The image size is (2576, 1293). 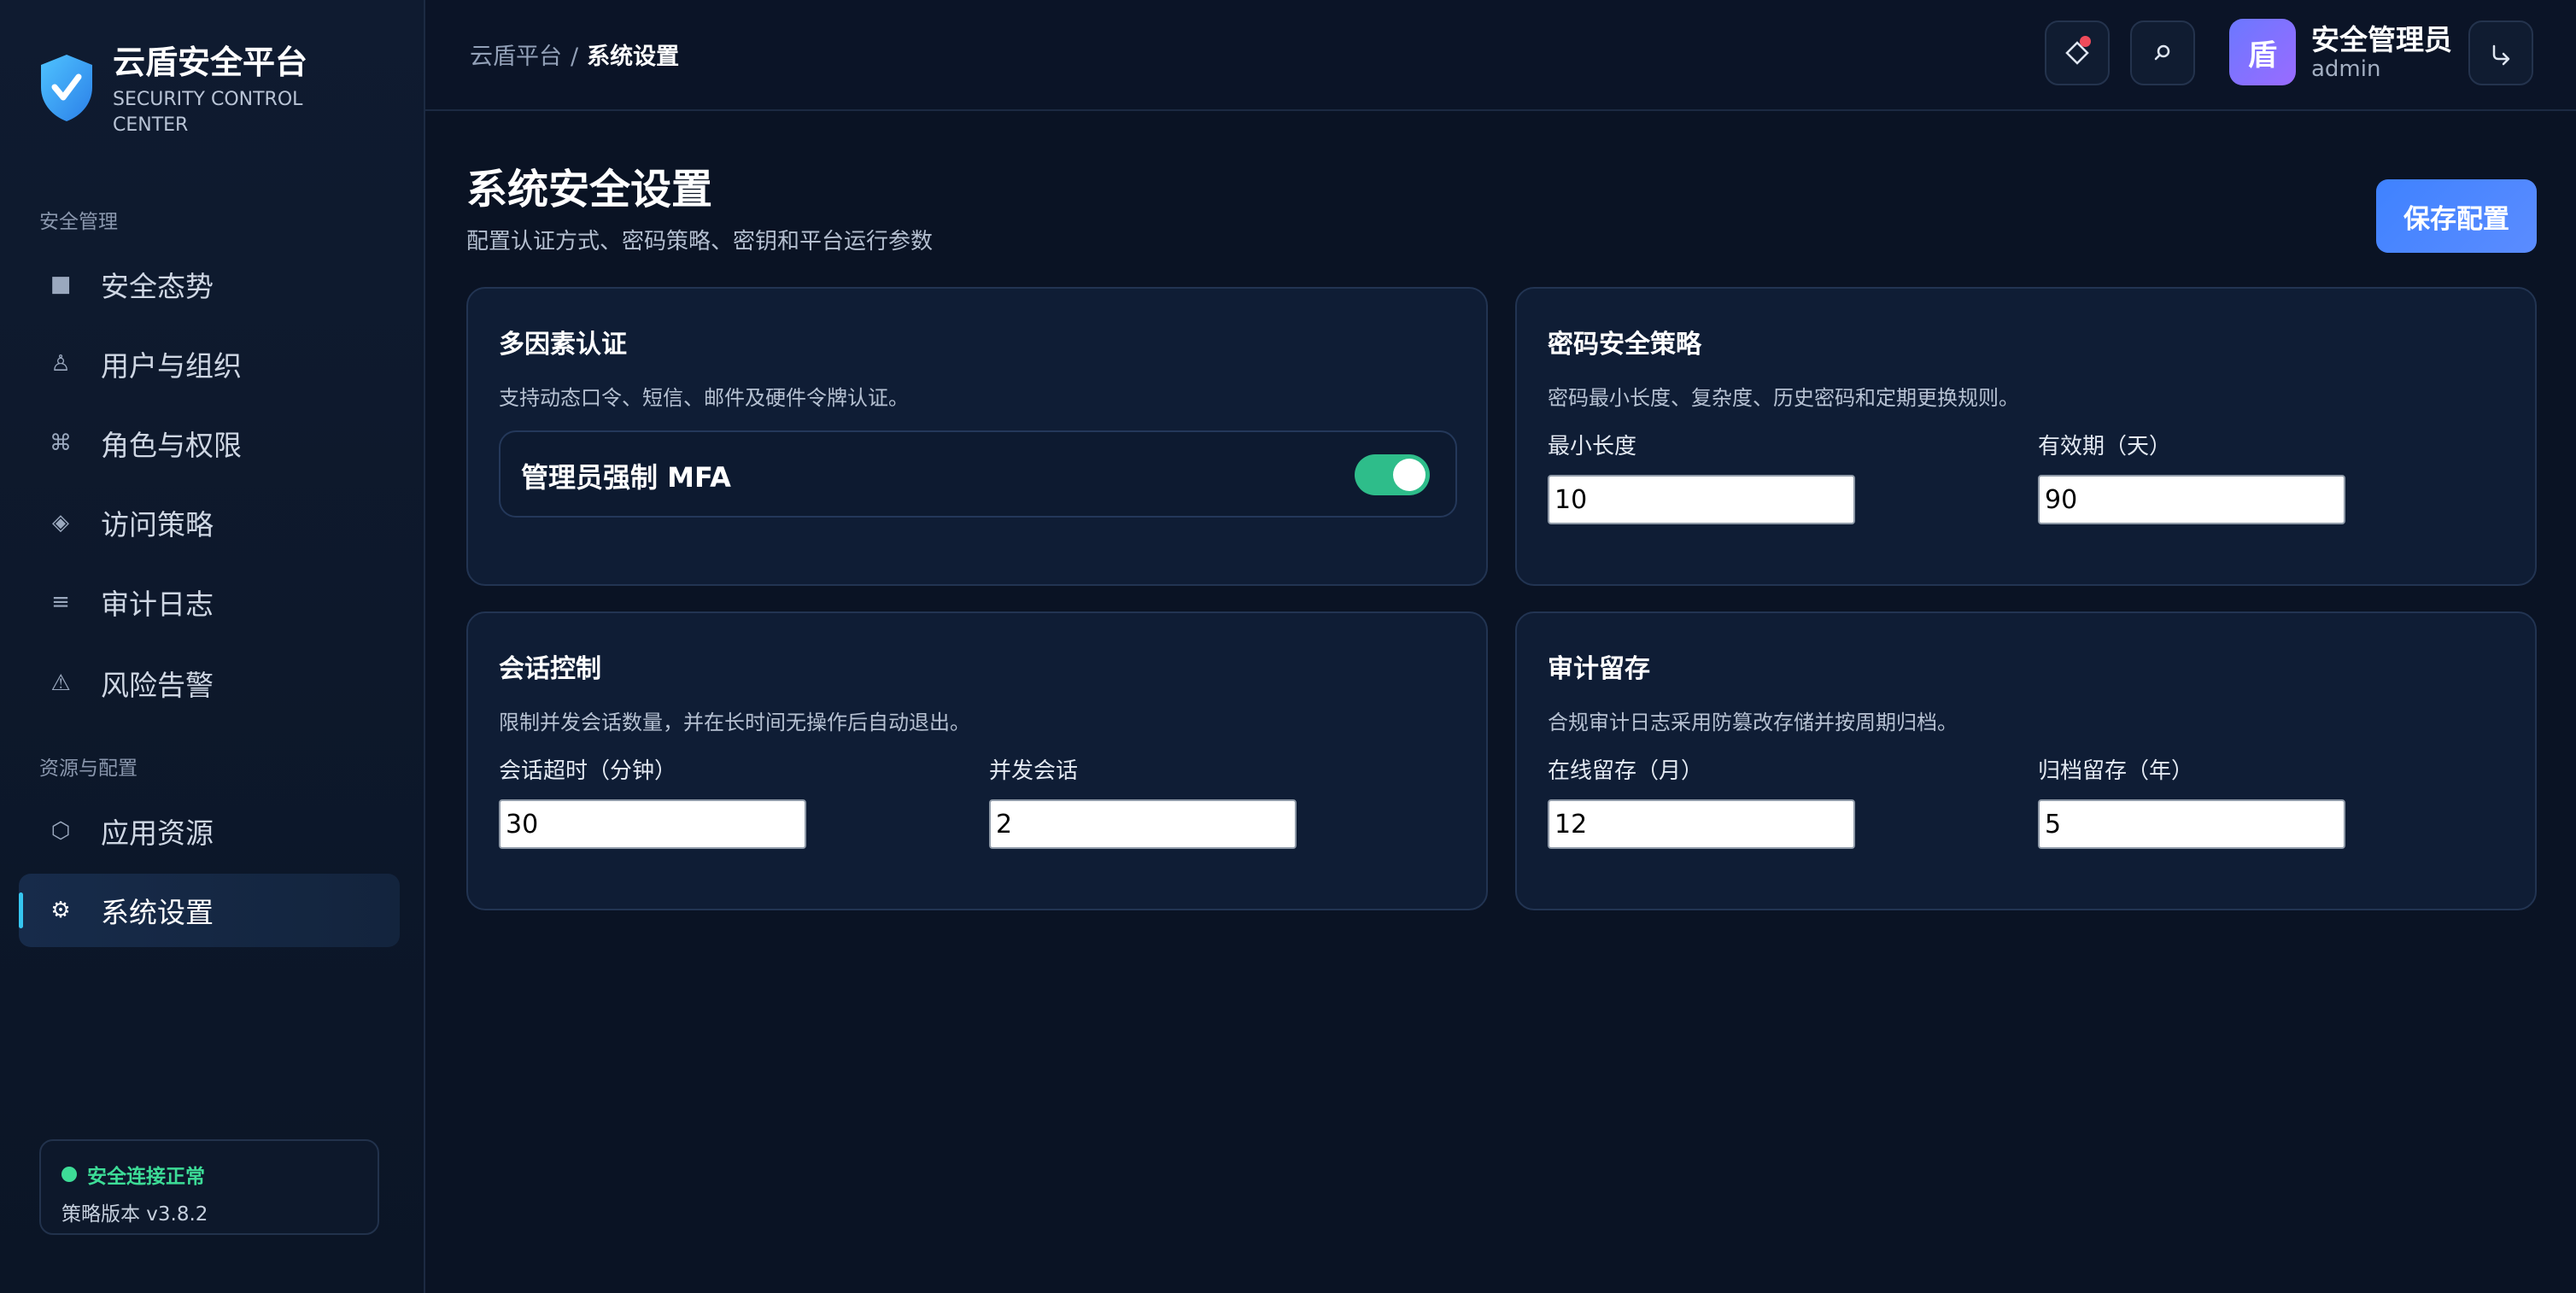 I want to click on expiry-days-input, so click(x=2191, y=499).